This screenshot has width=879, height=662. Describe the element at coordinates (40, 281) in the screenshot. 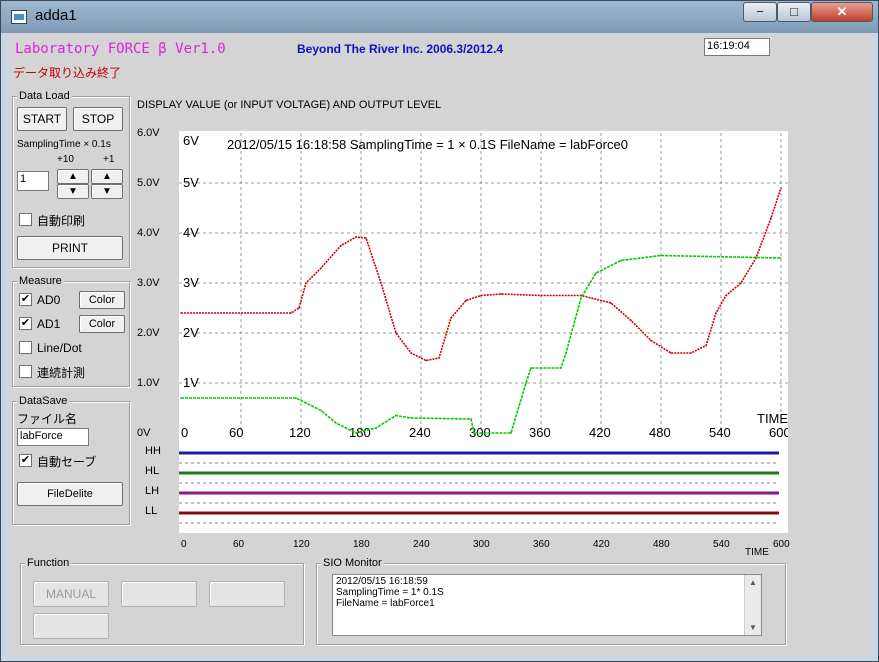

I see `measure-label: Measure` at that location.